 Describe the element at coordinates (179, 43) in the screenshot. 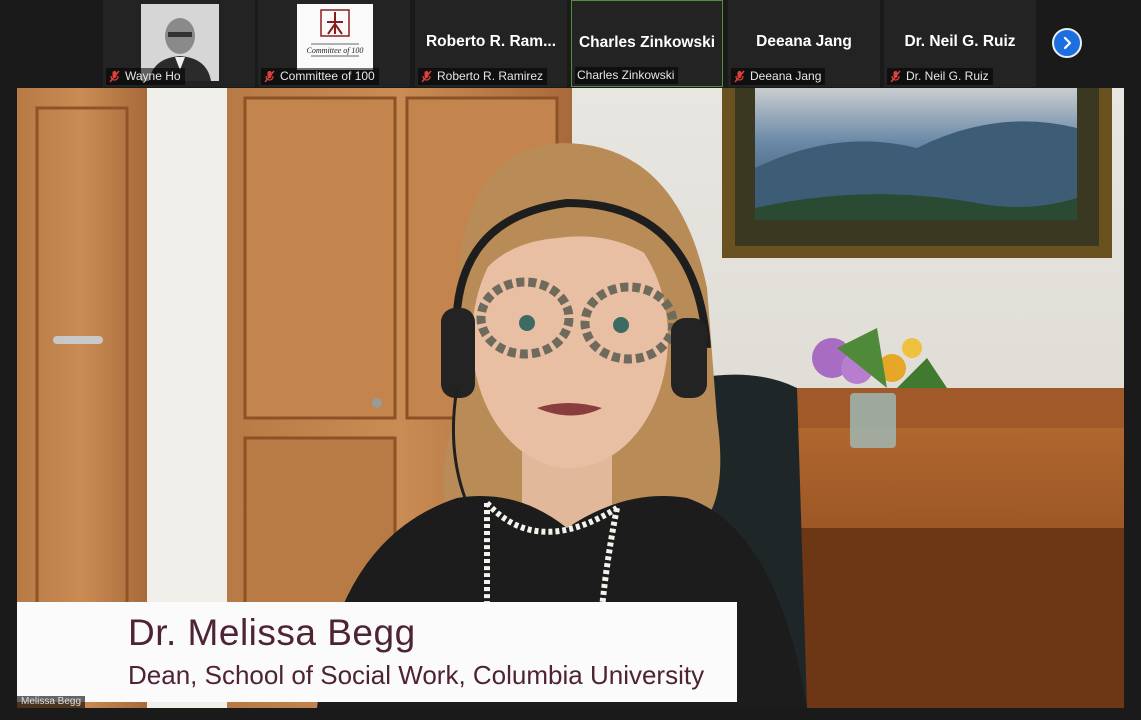

I see `participant-tile-wayne-ho: Wayne Ho` at that location.